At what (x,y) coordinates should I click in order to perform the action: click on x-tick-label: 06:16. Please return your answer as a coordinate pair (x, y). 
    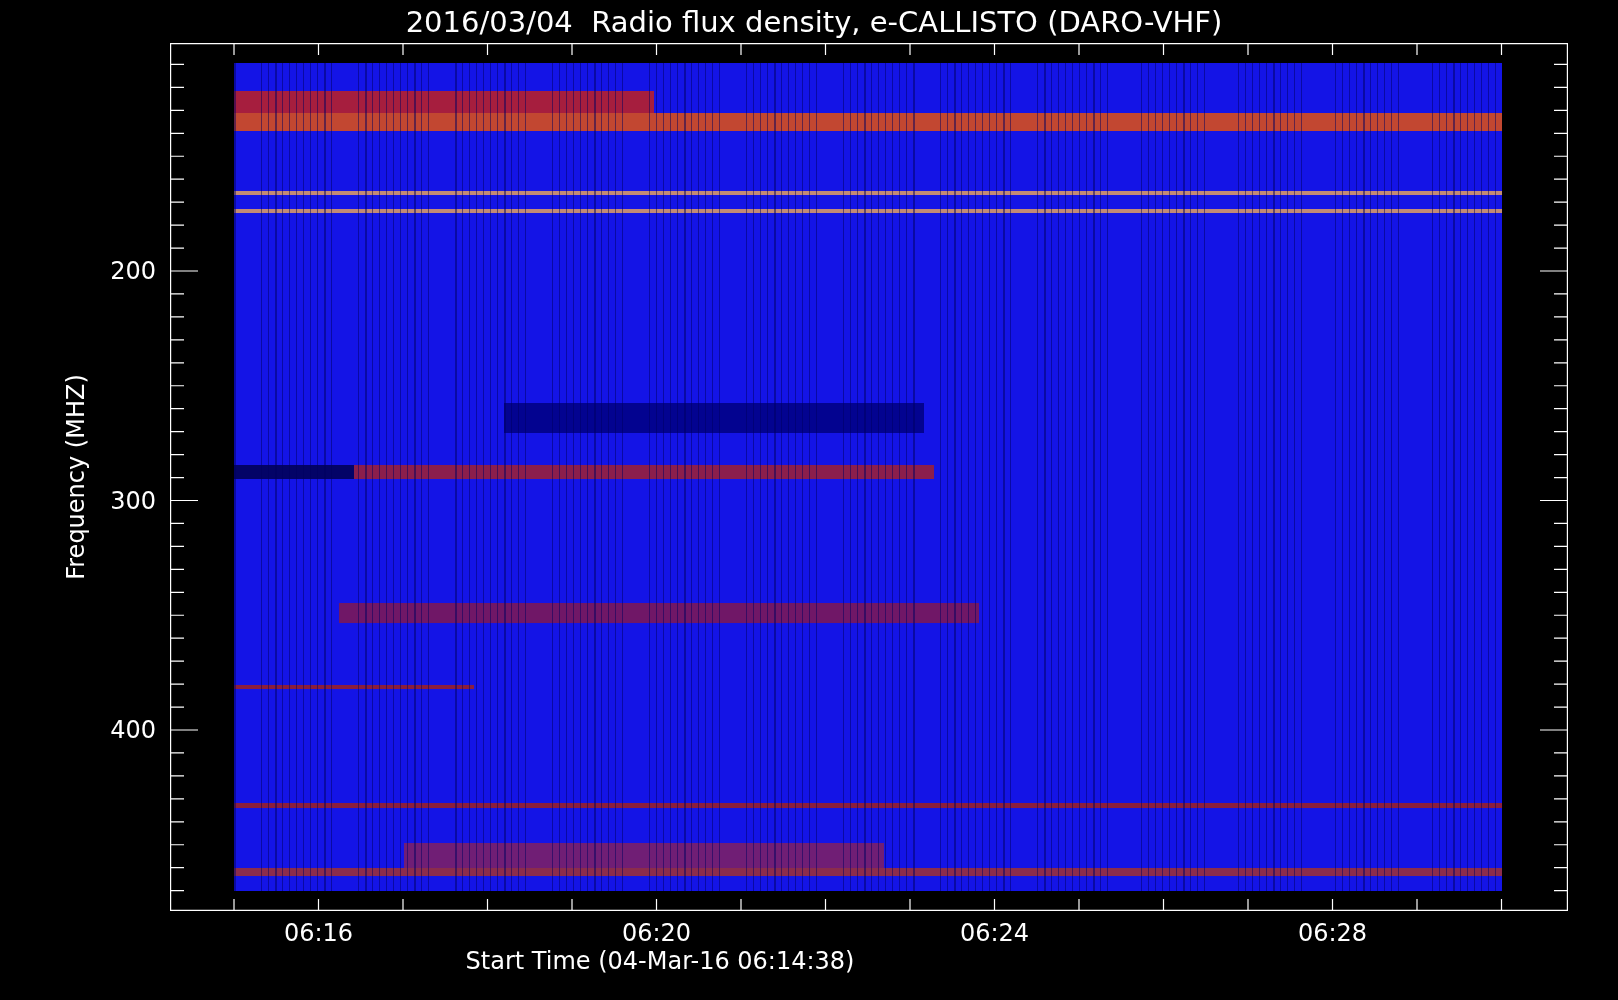
    Looking at the image, I should click on (318, 933).